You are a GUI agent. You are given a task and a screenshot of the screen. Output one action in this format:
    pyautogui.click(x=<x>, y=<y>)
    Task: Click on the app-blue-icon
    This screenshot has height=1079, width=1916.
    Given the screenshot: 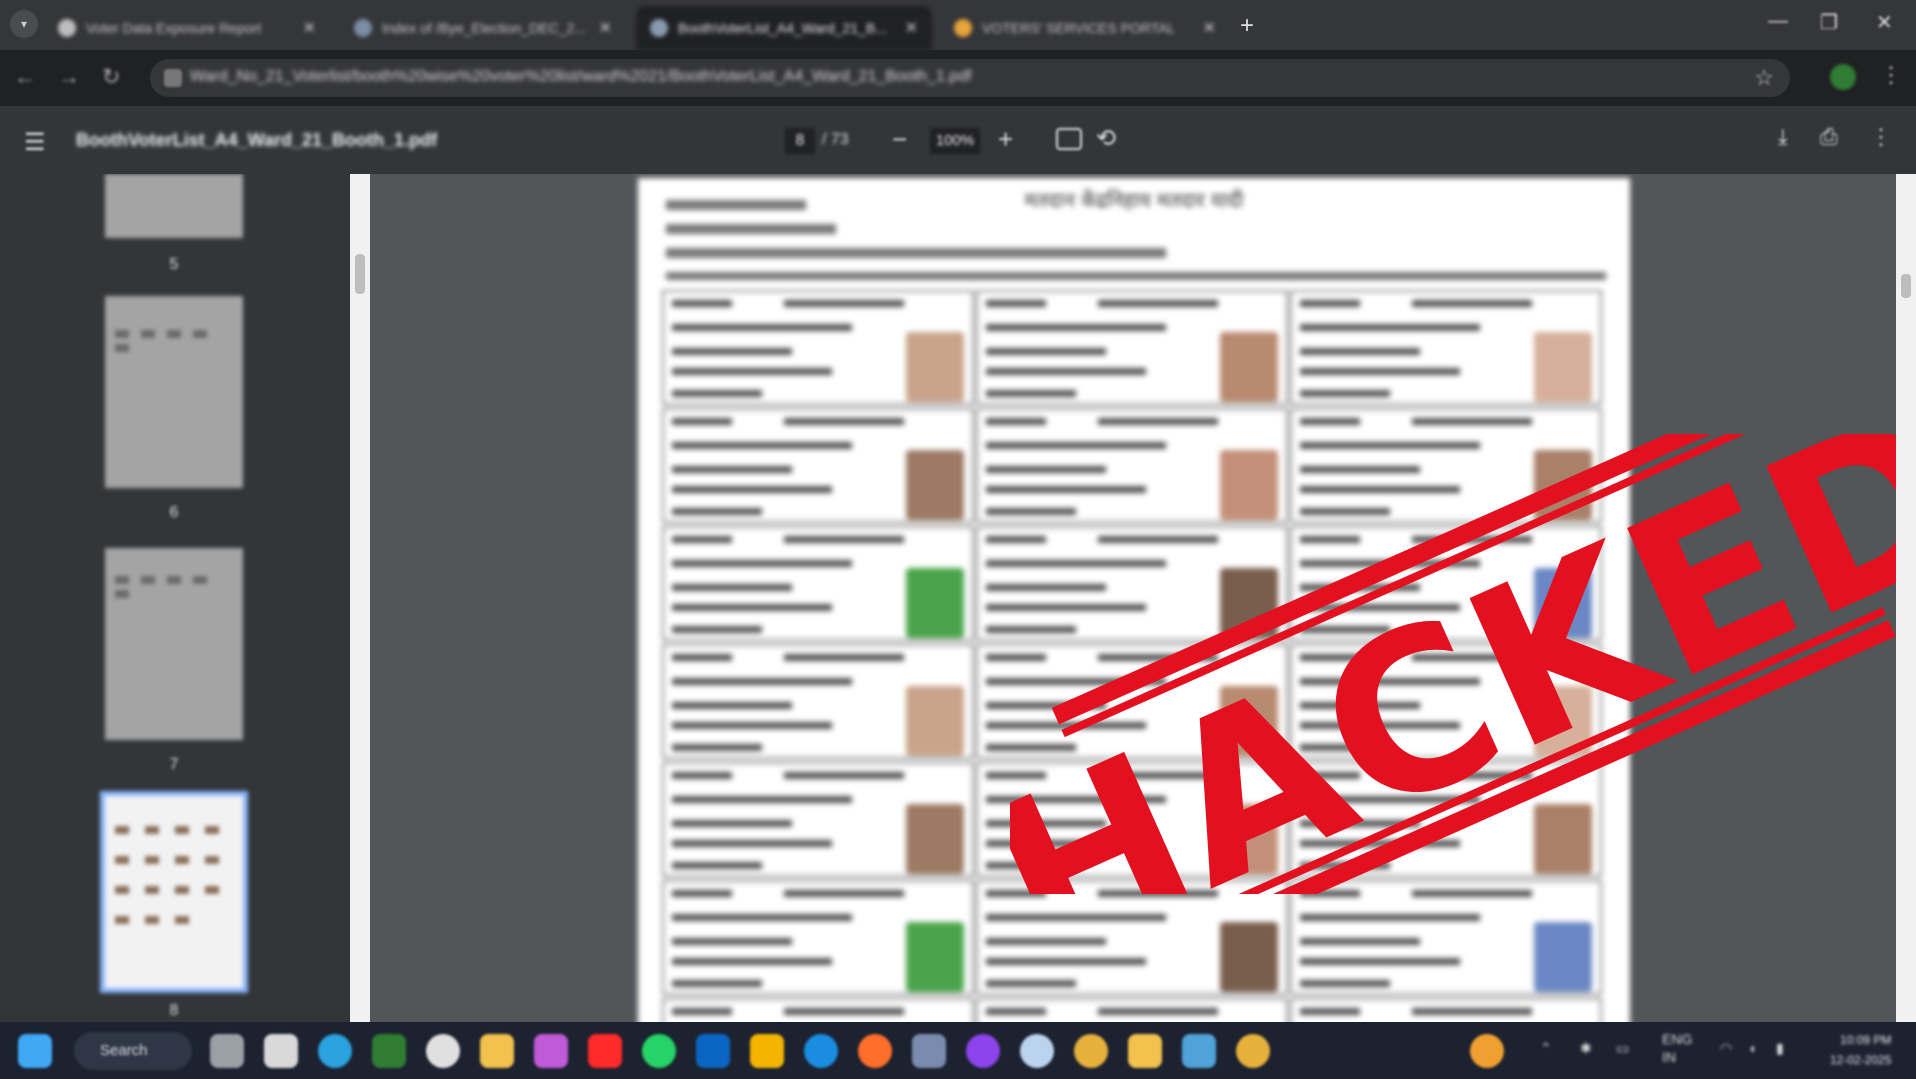 What is the action you would take?
    pyautogui.click(x=1199, y=1051)
    